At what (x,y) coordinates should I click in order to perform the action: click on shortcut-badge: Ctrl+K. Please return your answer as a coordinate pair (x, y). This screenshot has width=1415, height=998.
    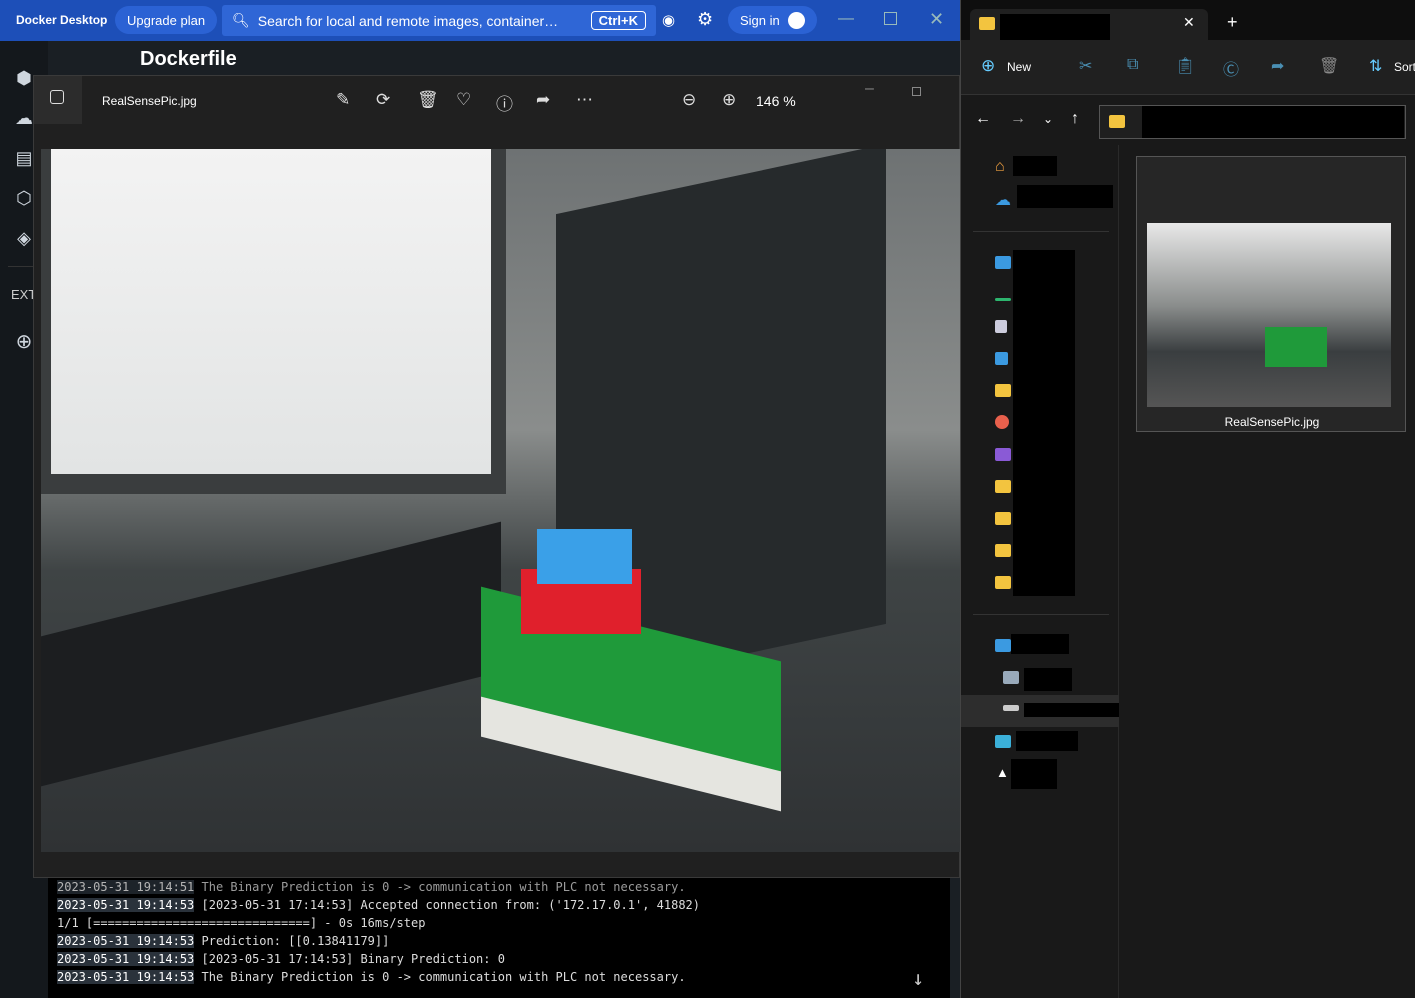
    Looking at the image, I should click on (618, 20).